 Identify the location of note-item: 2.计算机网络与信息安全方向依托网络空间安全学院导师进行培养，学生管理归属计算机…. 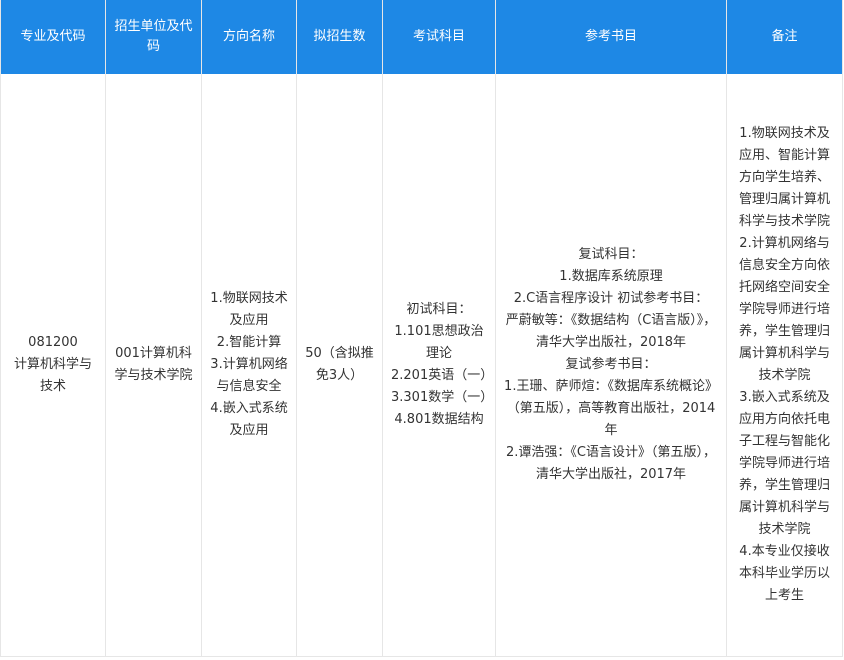
(784, 309).